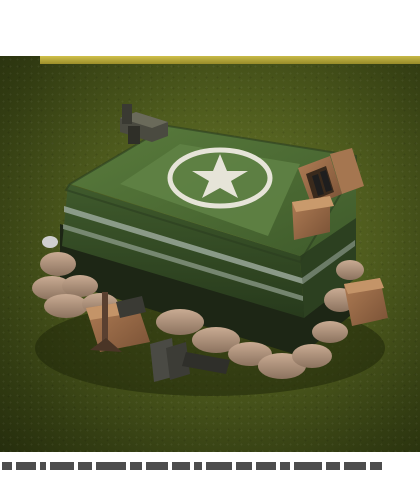 The width and height of the screenshot is (420, 480). What do you see at coordinates (210, 466) in the screenshot?
I see `bottom-ticker` at bounding box center [210, 466].